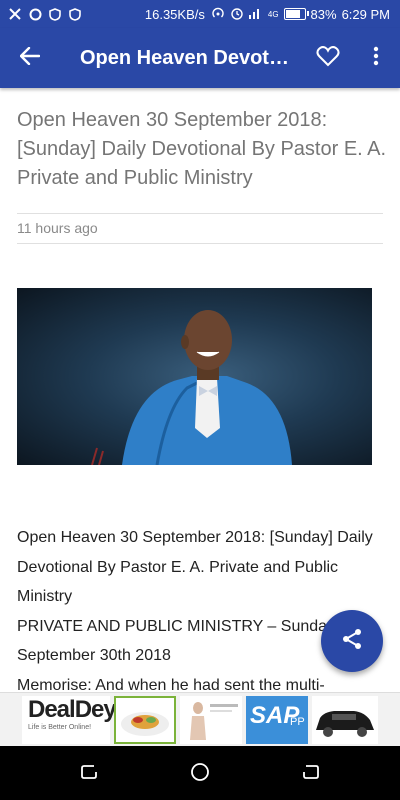 This screenshot has width=400, height=800. I want to click on battery-percent: 83%, so click(323, 14).